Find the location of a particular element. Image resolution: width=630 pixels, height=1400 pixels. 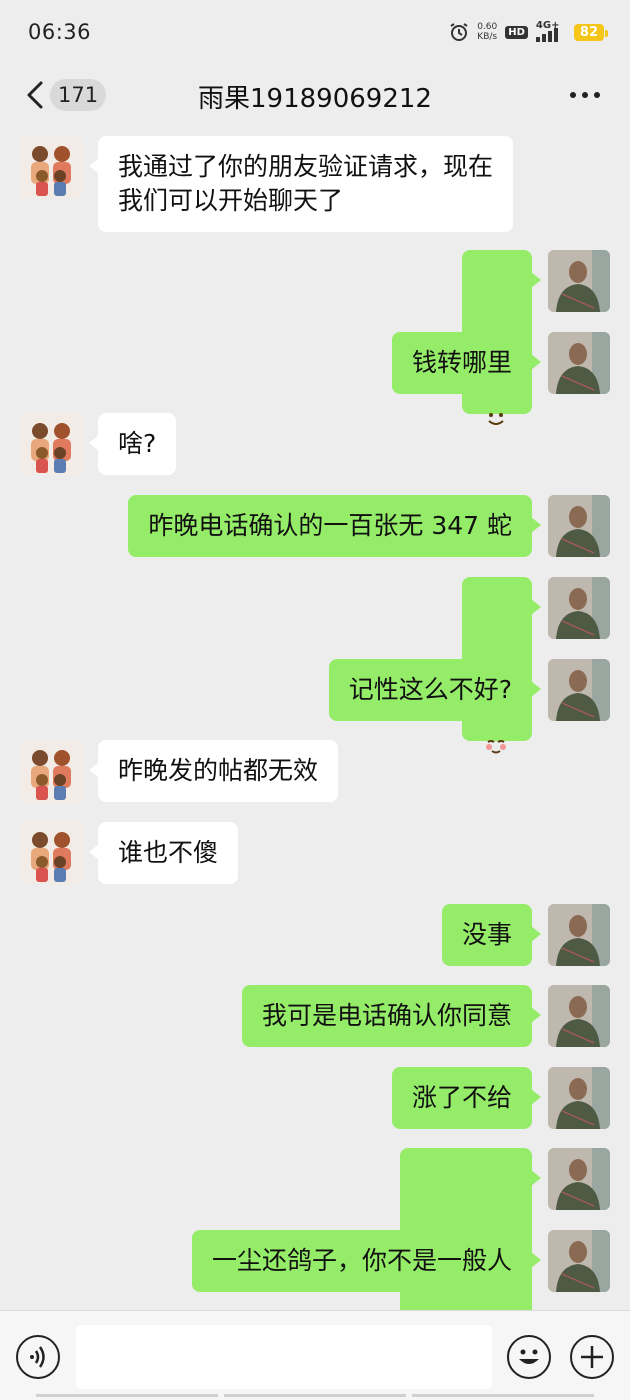

status-icons: 0.60 KB/s HD 4G+ 82 is located at coordinates (529, 31).